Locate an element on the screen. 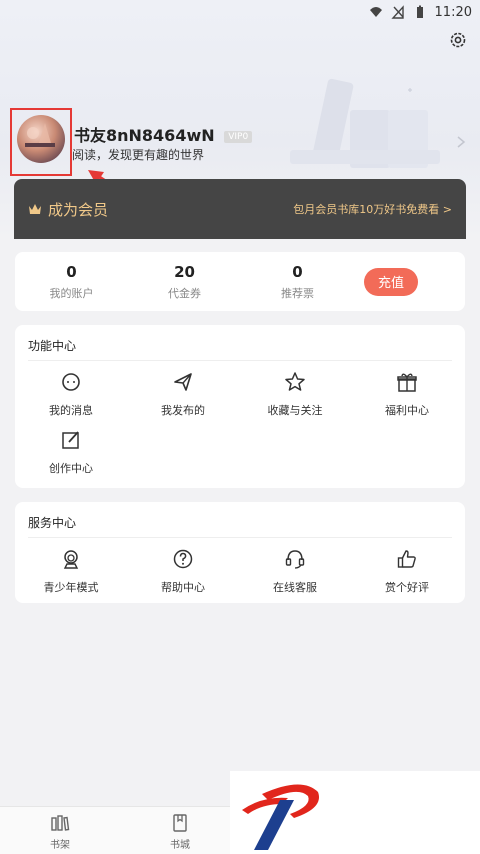  menu-label: 我发布的 is located at coordinates (183, 410).